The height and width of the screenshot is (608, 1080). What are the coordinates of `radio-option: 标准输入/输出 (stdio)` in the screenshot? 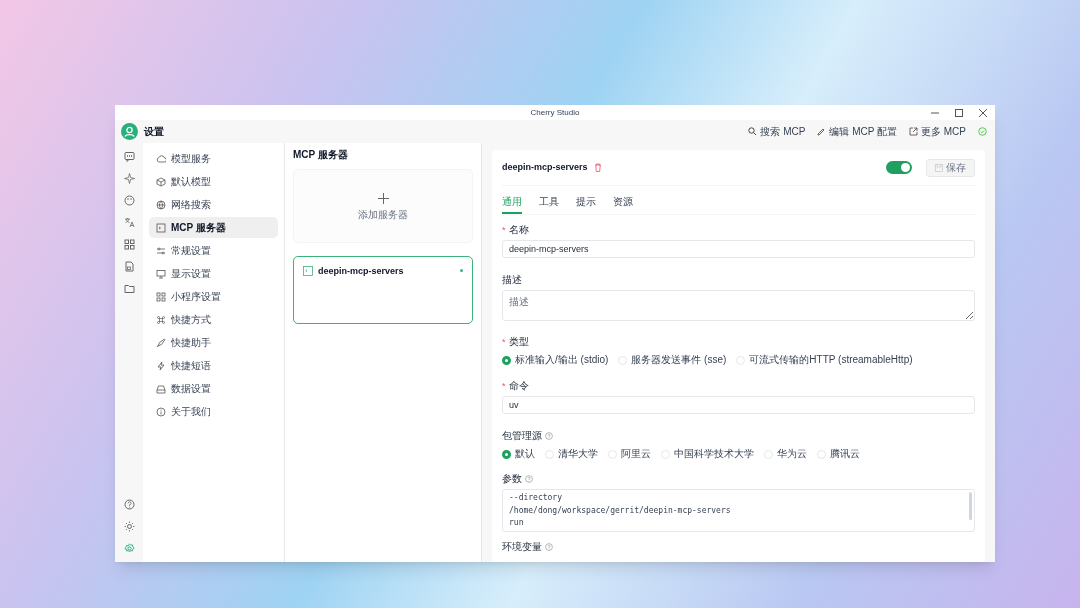 It's located at (555, 360).